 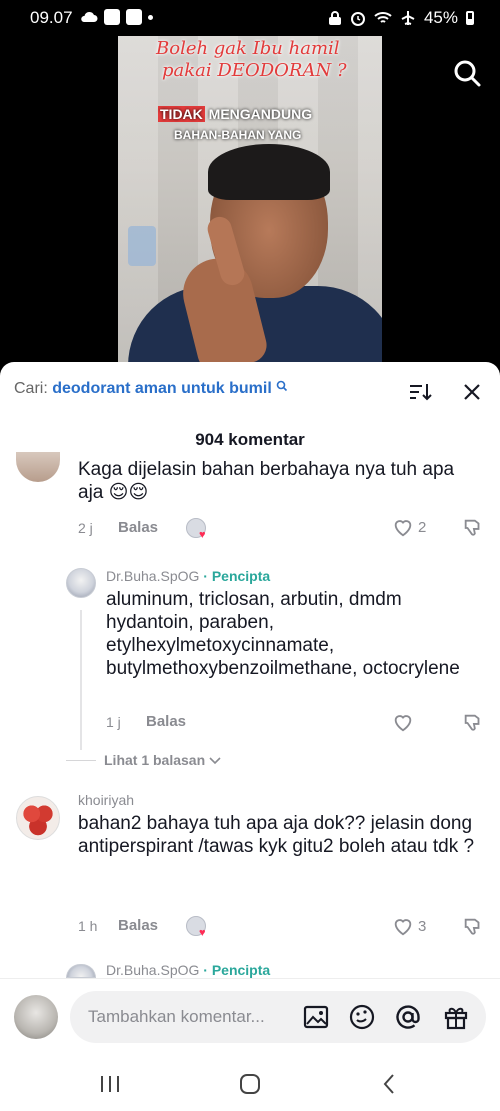 I want to click on image-icon, so click(x=316, y=1017).